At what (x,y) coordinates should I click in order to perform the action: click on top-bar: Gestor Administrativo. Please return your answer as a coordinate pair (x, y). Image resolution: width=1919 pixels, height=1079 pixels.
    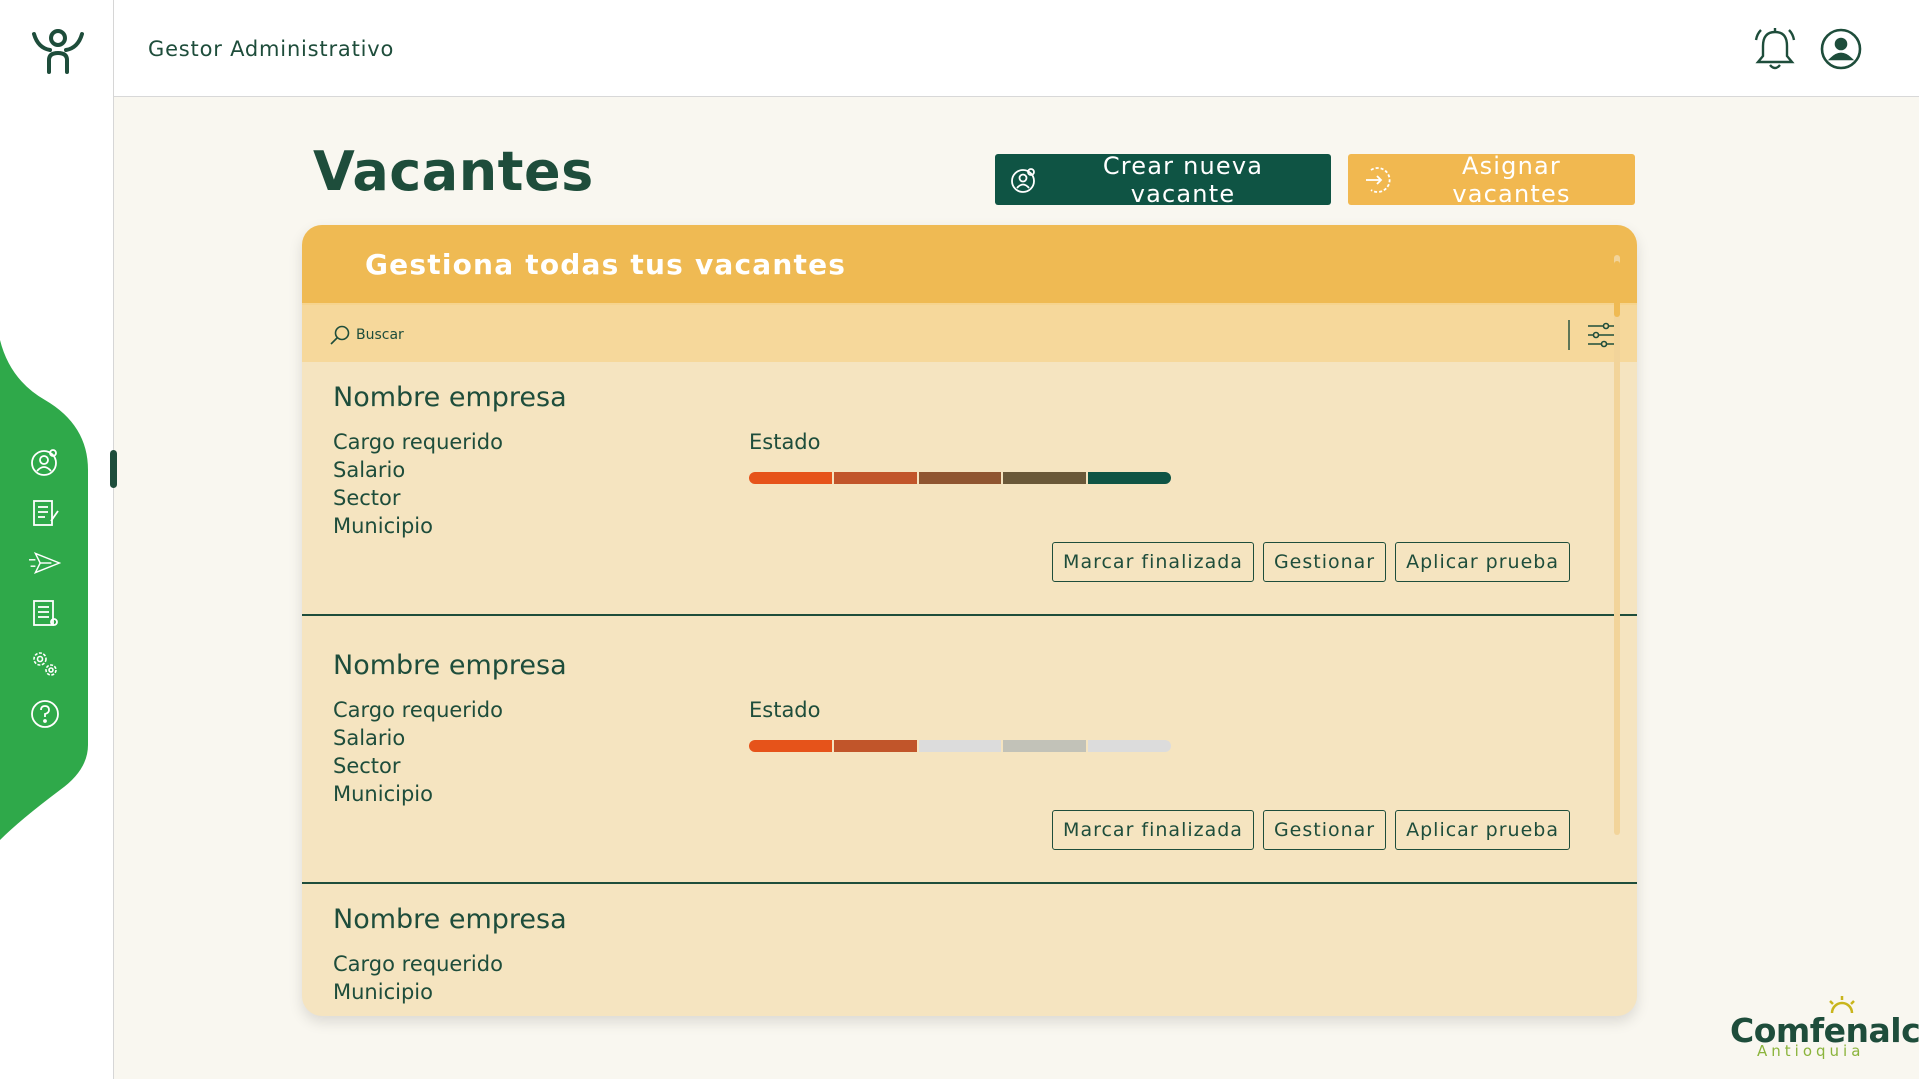
    Looking at the image, I should click on (1016, 48).